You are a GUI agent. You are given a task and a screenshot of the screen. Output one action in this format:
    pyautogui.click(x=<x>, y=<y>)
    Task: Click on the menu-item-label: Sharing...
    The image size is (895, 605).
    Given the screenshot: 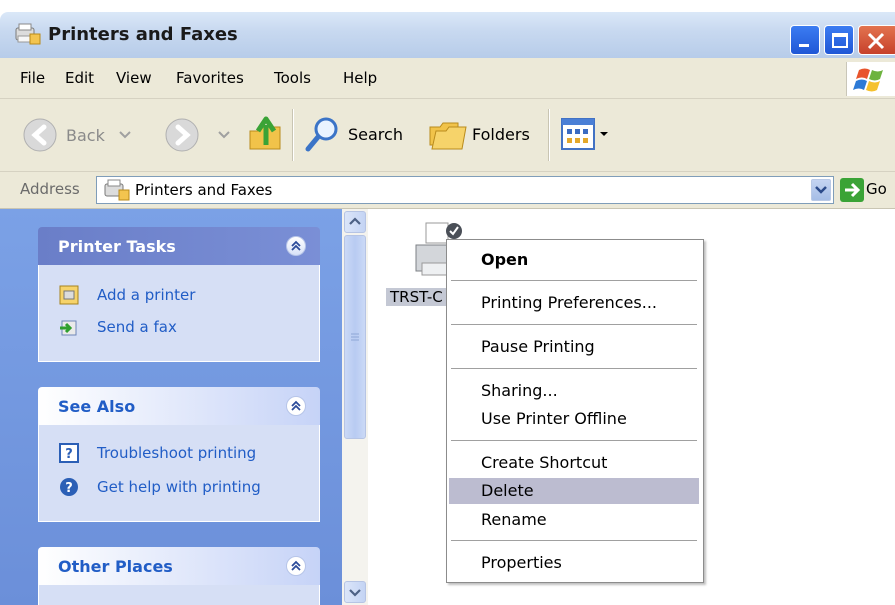 What is the action you would take?
    pyautogui.click(x=519, y=390)
    